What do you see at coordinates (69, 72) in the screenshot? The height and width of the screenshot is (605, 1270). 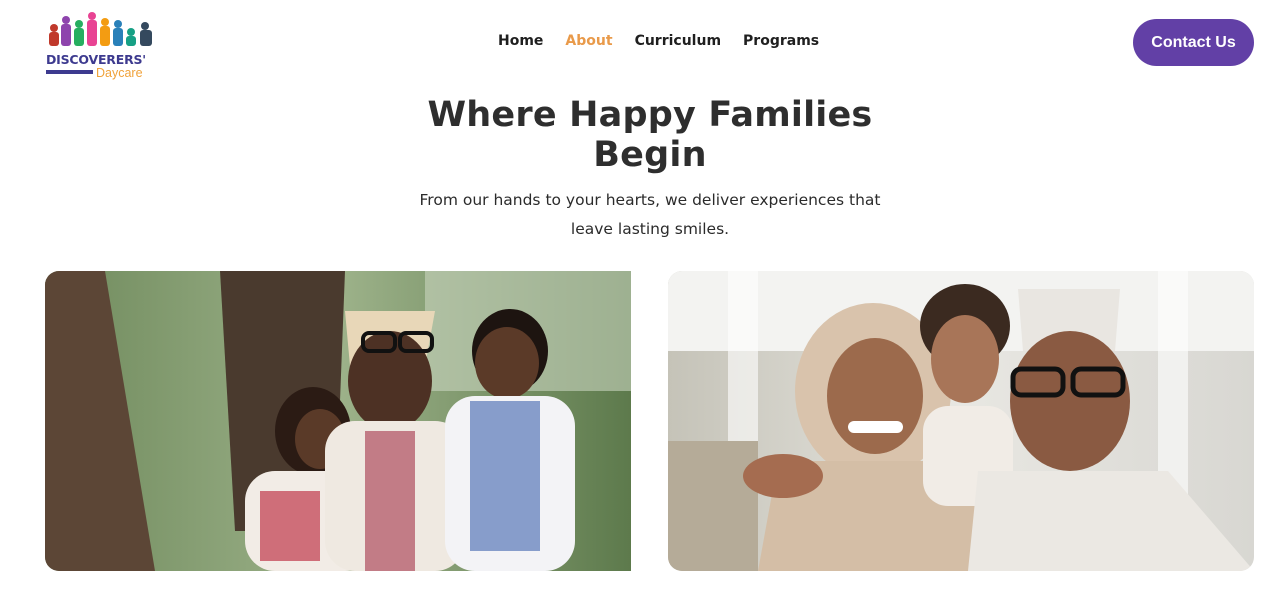 I see `logo-bar` at bounding box center [69, 72].